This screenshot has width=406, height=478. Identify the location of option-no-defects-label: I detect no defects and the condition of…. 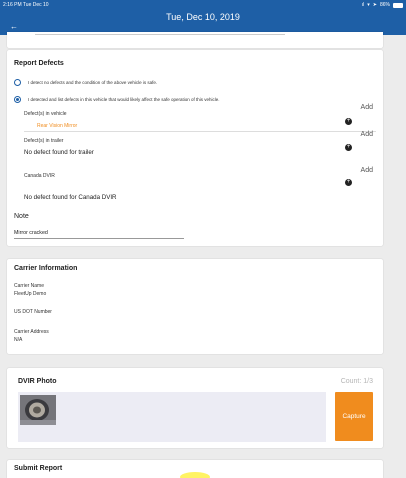
(93, 82).